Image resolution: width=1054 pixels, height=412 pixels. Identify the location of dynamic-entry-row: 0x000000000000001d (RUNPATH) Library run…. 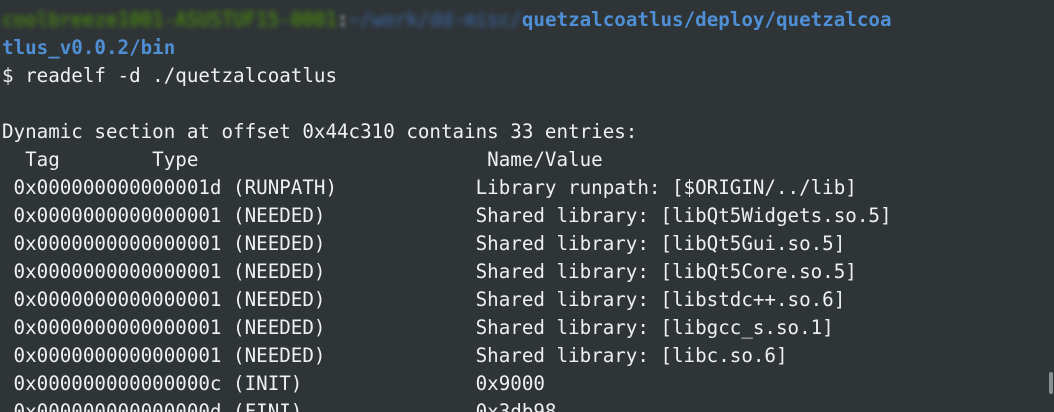
(429, 187).